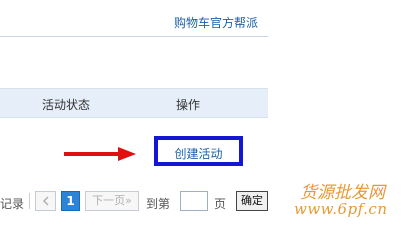  Describe the element at coordinates (66, 105) in the screenshot. I see `column-header-status: 活动状态` at that location.